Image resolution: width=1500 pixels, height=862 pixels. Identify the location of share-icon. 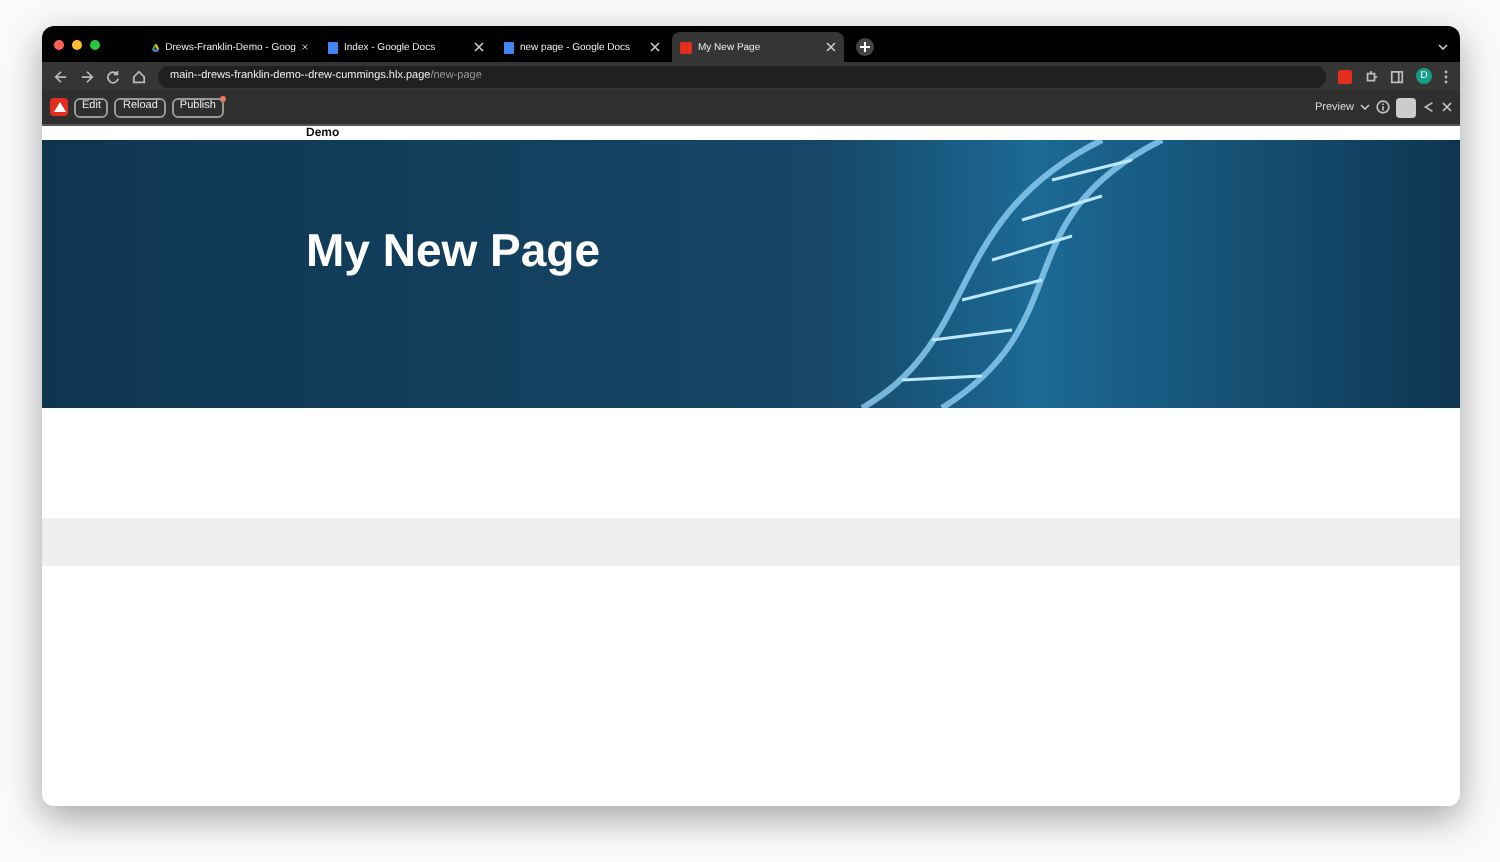
(1429, 107).